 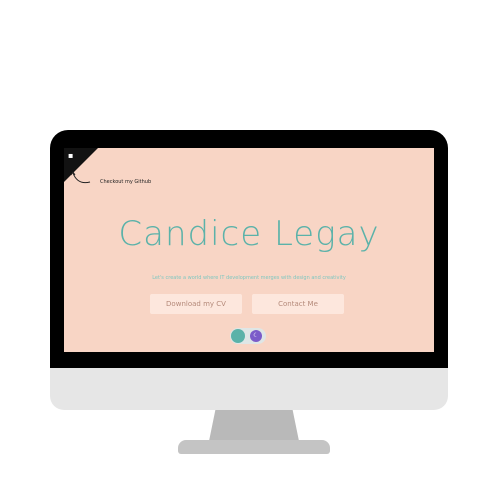 I want to click on download-cv-button: Download my CV, so click(x=196, y=304).